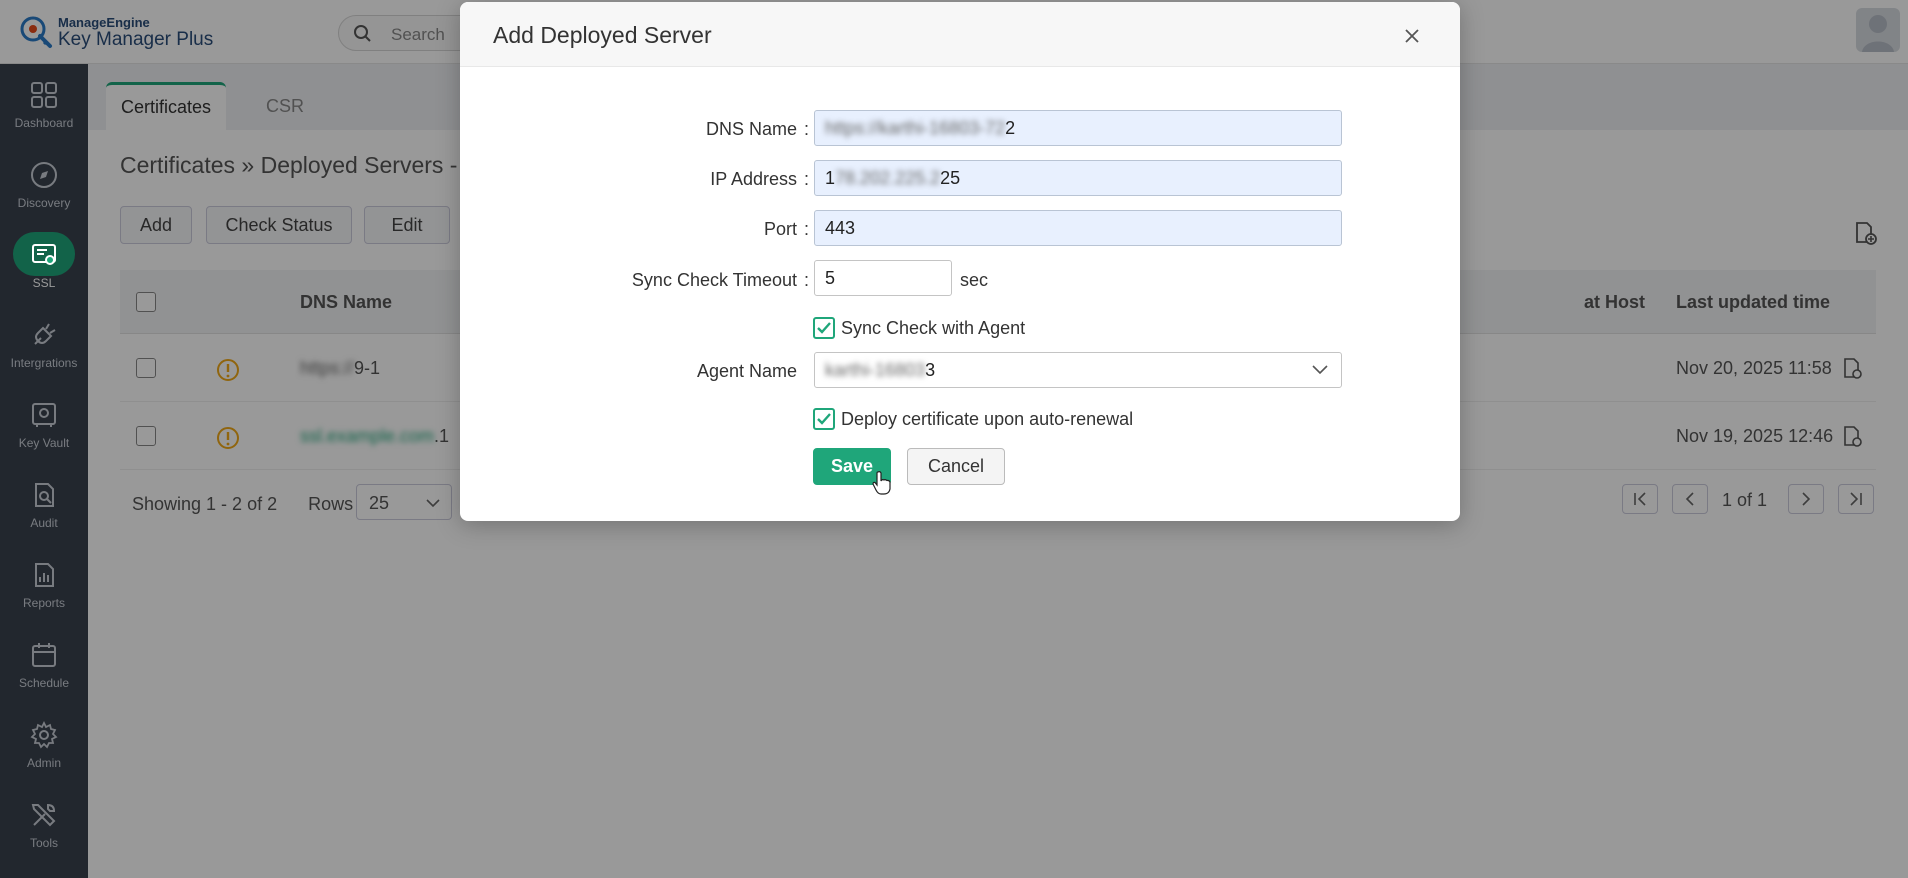 This screenshot has width=1908, height=878. I want to click on dns-name-input: https://karthi-16803-722, so click(1078, 128).